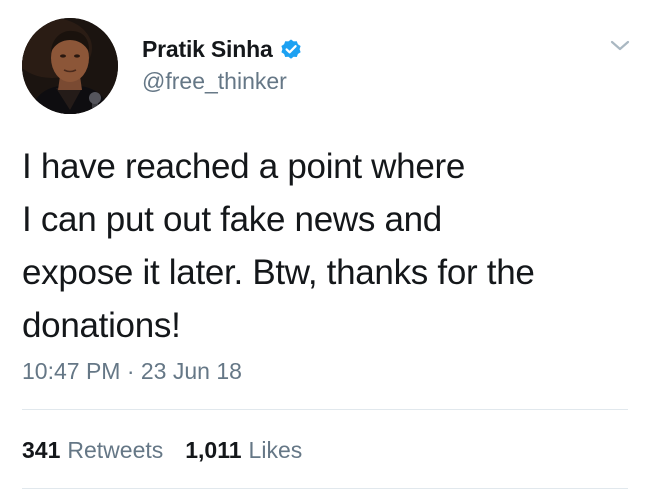 This screenshot has width=649, height=492. Describe the element at coordinates (275, 450) in the screenshot. I see `likes-label: Likes` at that location.